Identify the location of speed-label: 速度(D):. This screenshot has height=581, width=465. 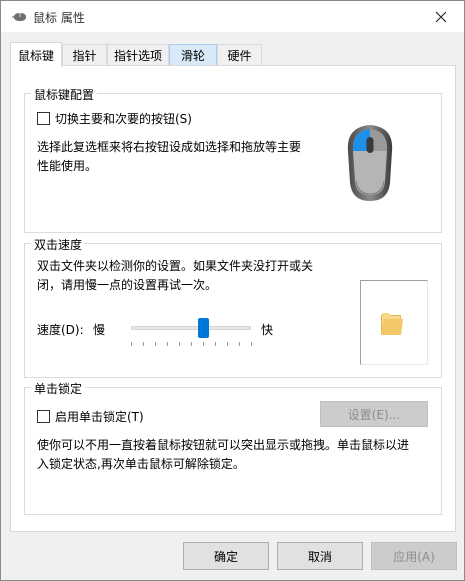
(60, 330).